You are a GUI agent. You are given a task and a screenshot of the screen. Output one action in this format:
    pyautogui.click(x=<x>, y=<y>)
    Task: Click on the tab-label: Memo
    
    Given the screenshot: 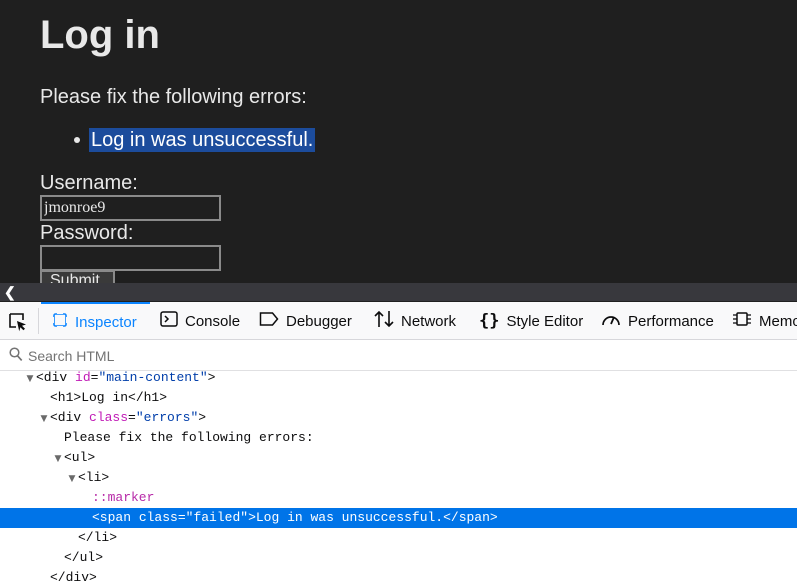 What is the action you would take?
    pyautogui.click(x=778, y=321)
    